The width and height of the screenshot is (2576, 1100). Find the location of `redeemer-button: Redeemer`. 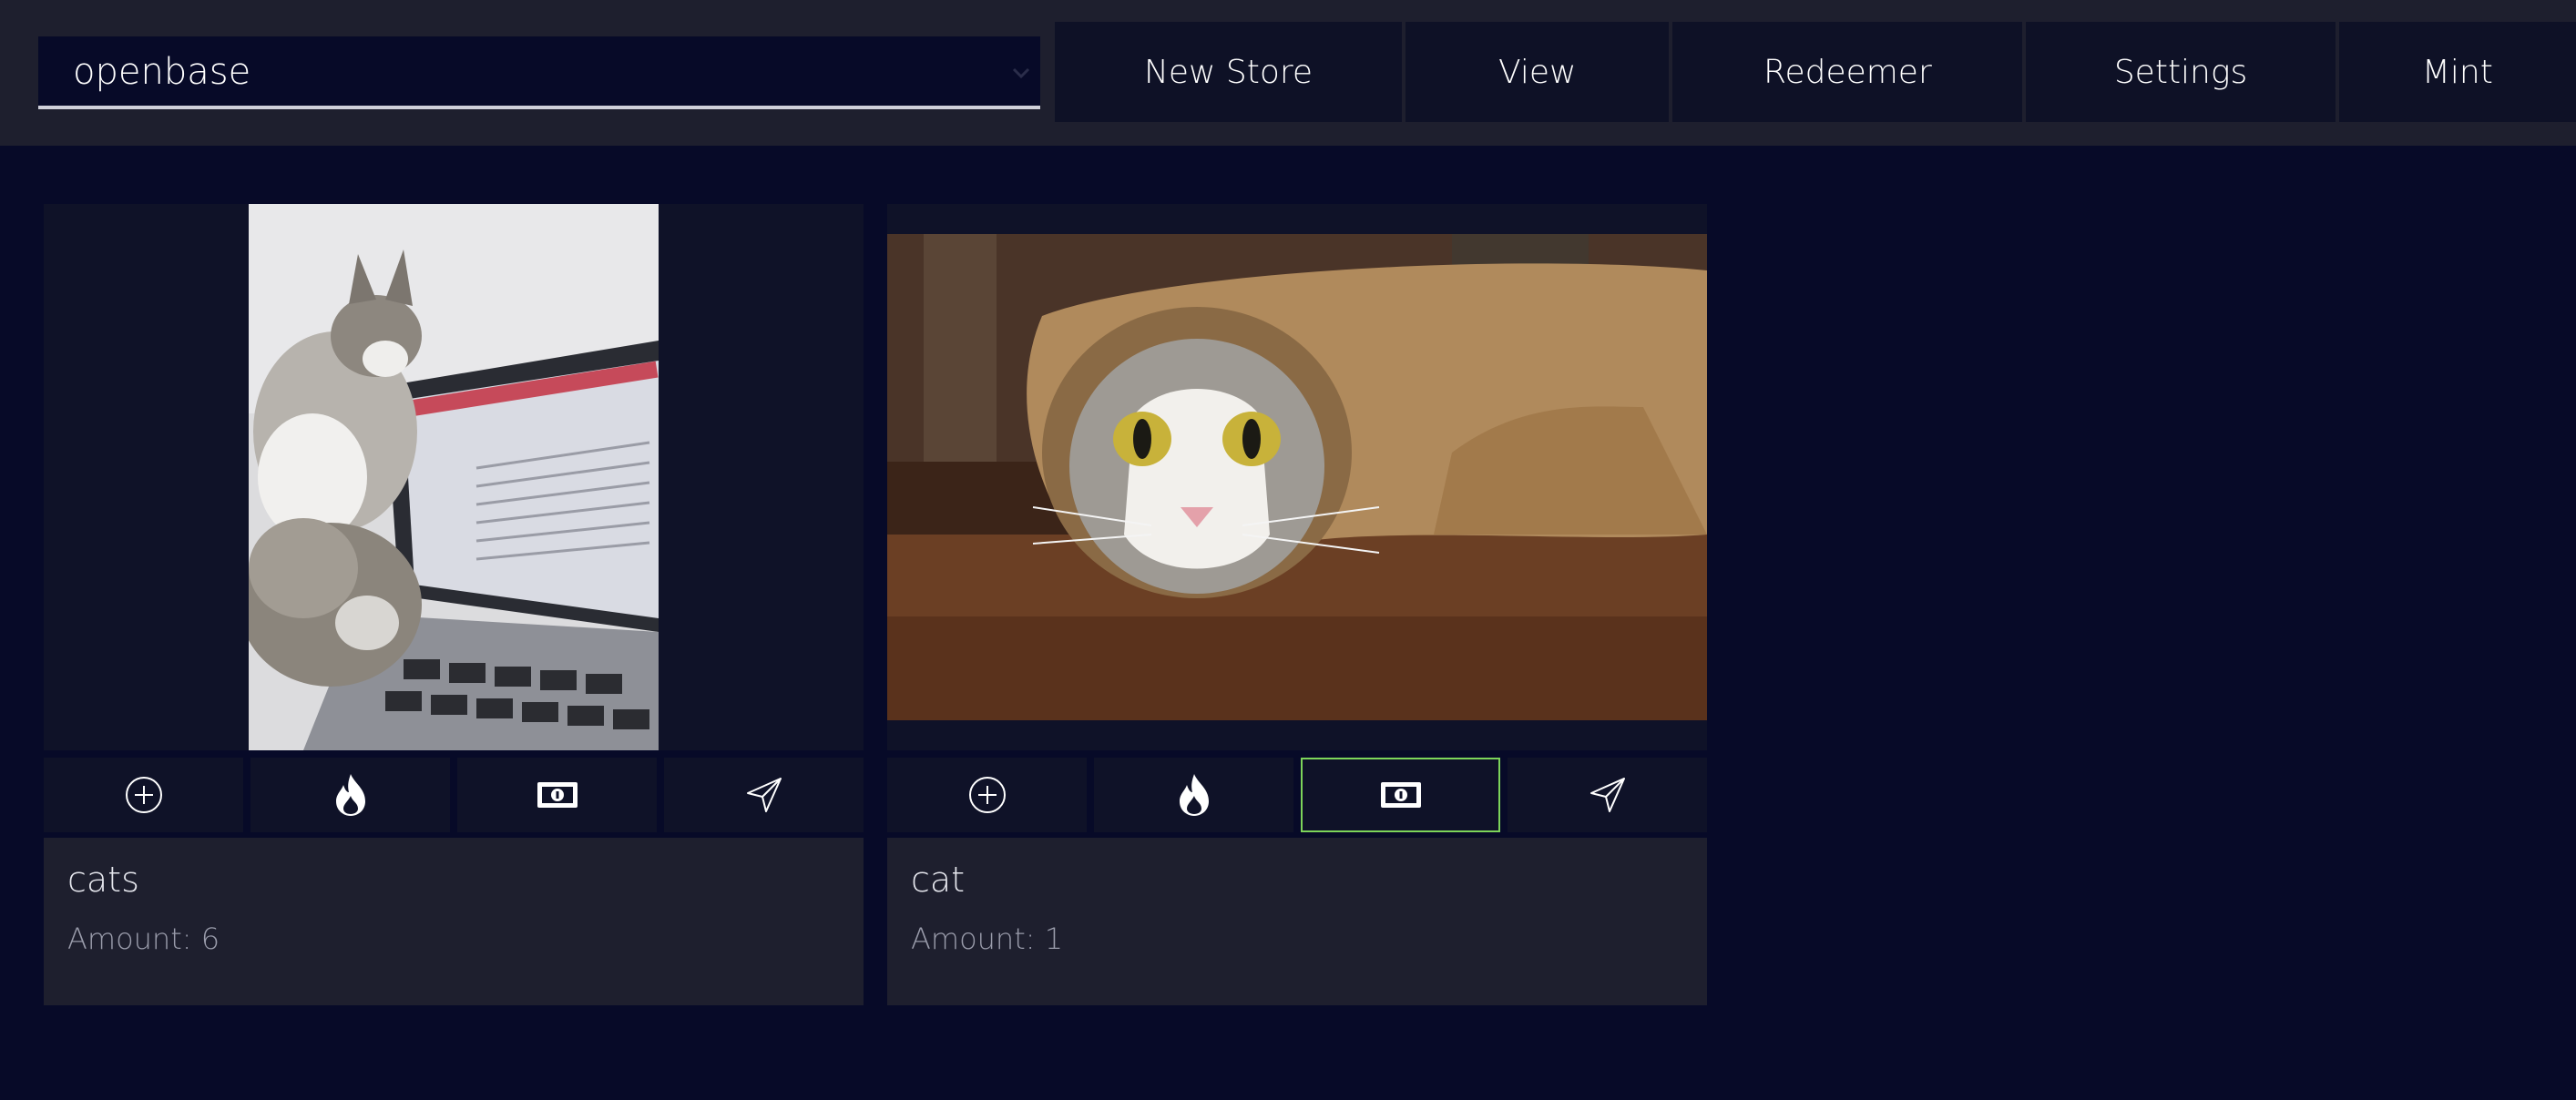

redeemer-button: Redeemer is located at coordinates (1848, 72).